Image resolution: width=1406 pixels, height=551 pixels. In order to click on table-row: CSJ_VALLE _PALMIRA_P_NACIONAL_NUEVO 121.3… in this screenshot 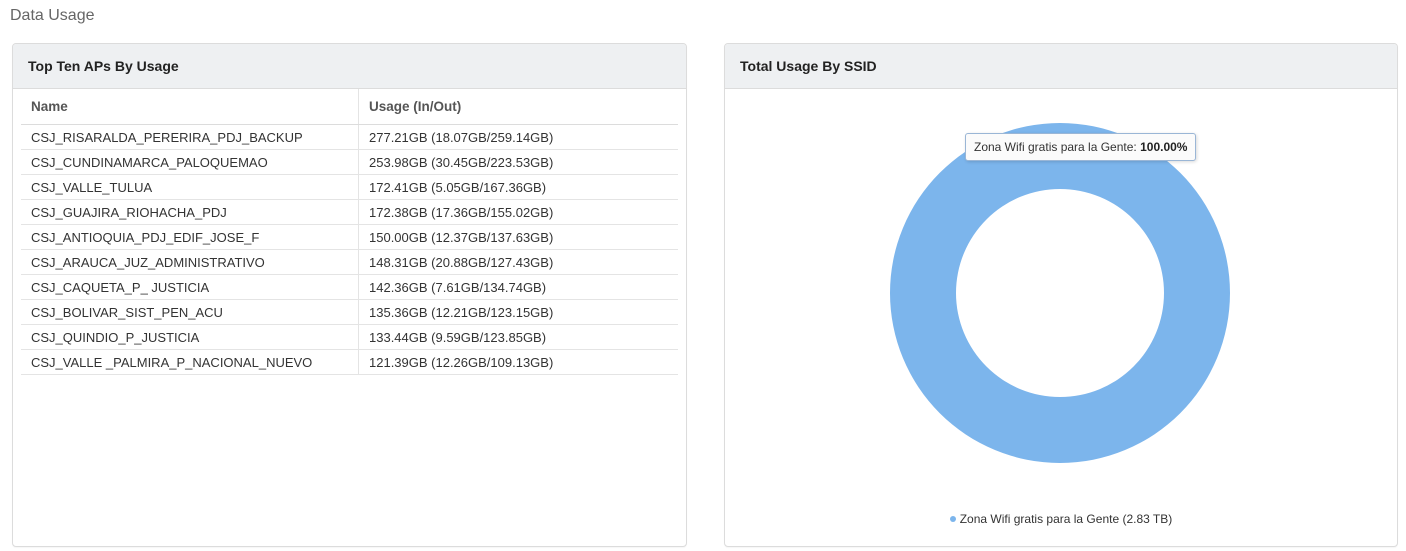, I will do `click(349, 362)`.